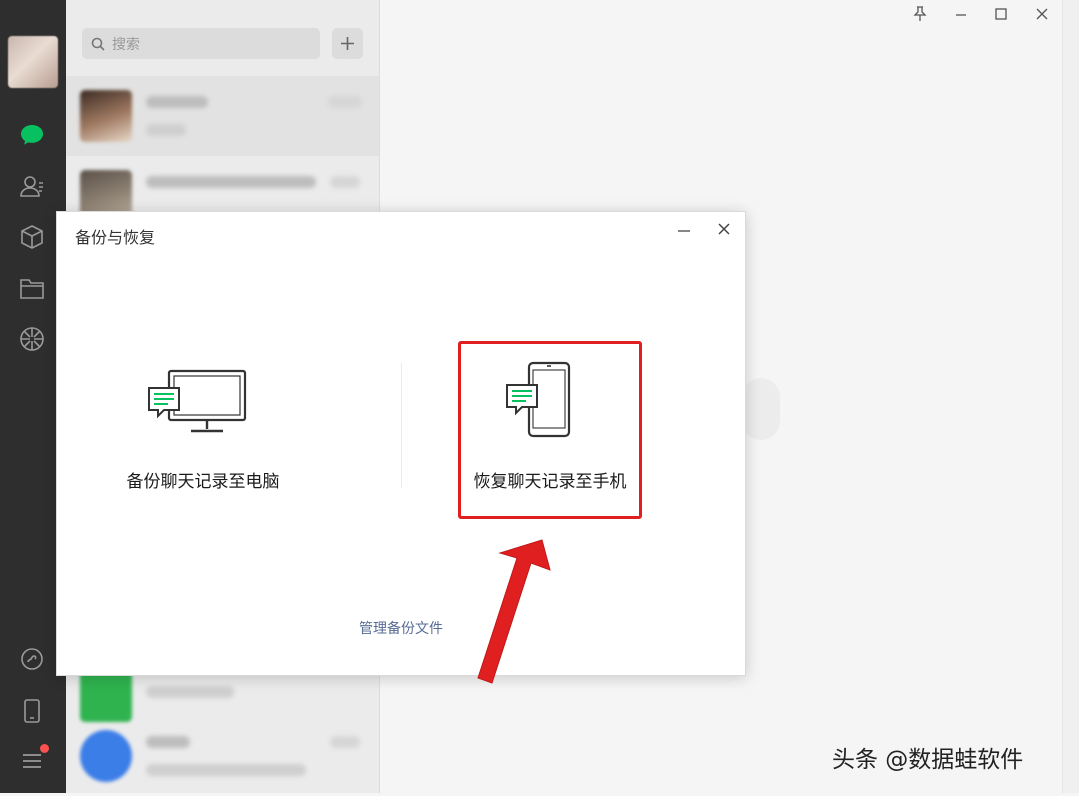  I want to click on watermark-text: 头条 @数据蛙软件, so click(928, 760).